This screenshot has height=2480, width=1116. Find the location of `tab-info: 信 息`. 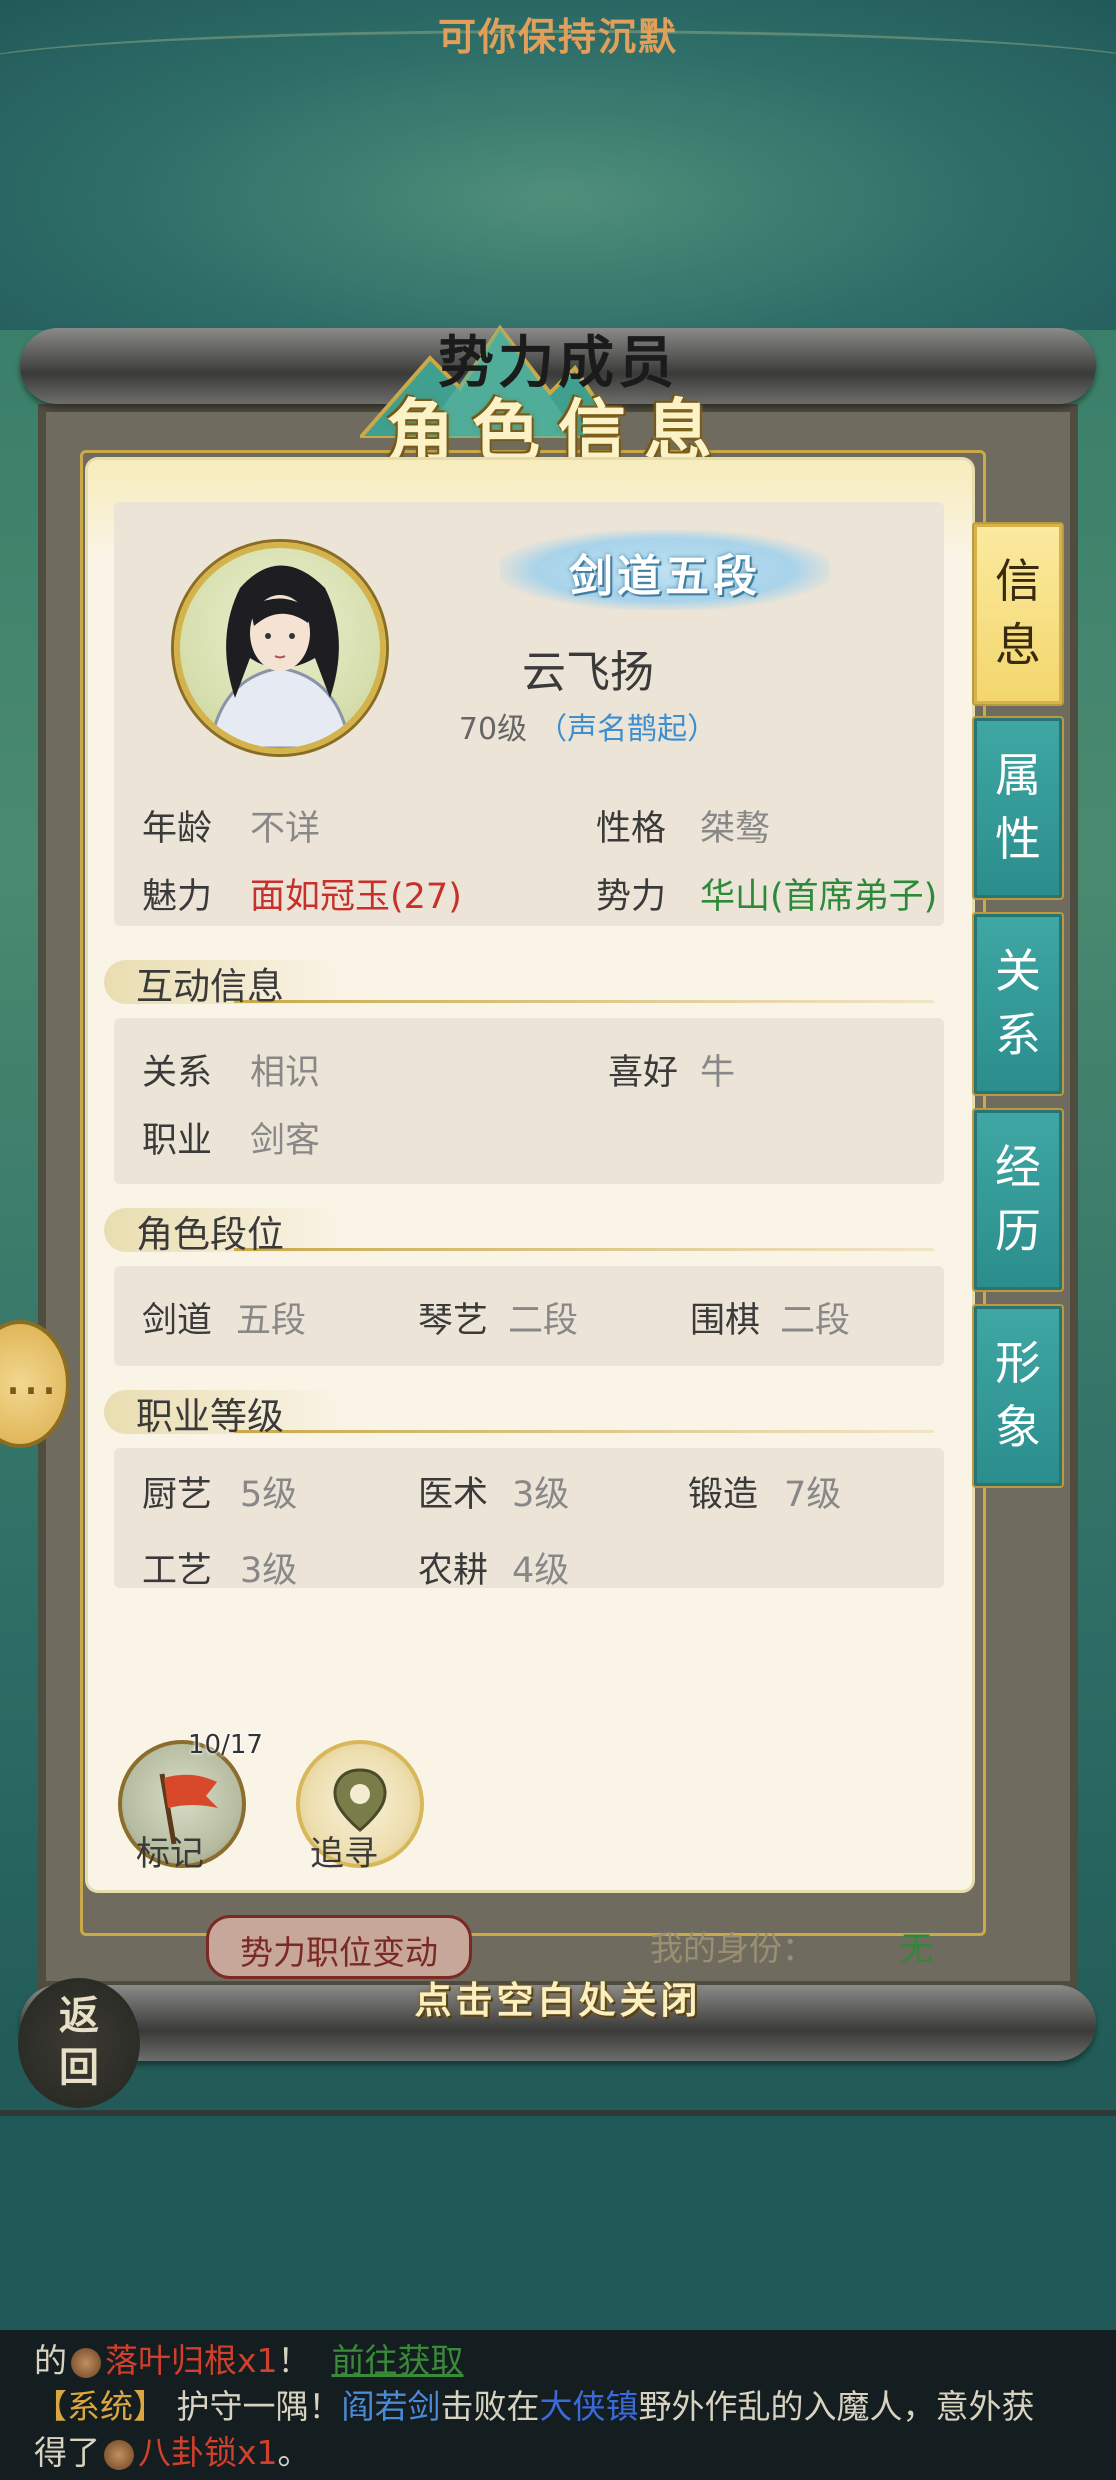

tab-info: 信 息 is located at coordinates (1018, 614).